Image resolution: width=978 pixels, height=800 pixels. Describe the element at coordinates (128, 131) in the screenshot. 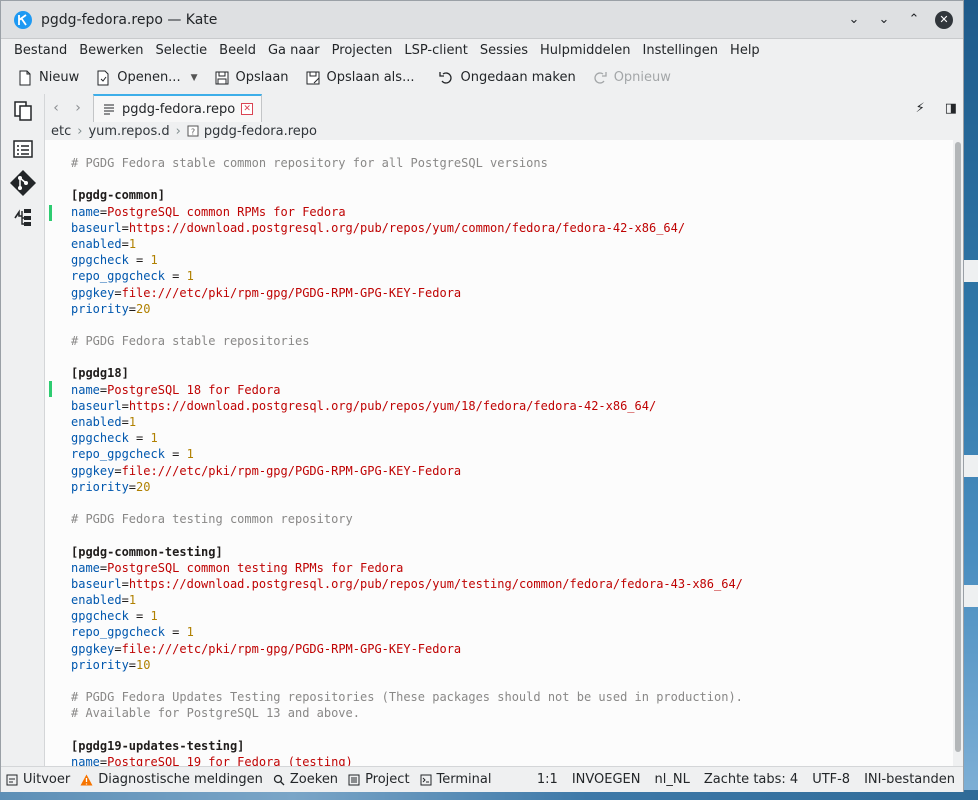

I see `breadcrumb-item-yum-repos-d: yum.repos.d` at that location.